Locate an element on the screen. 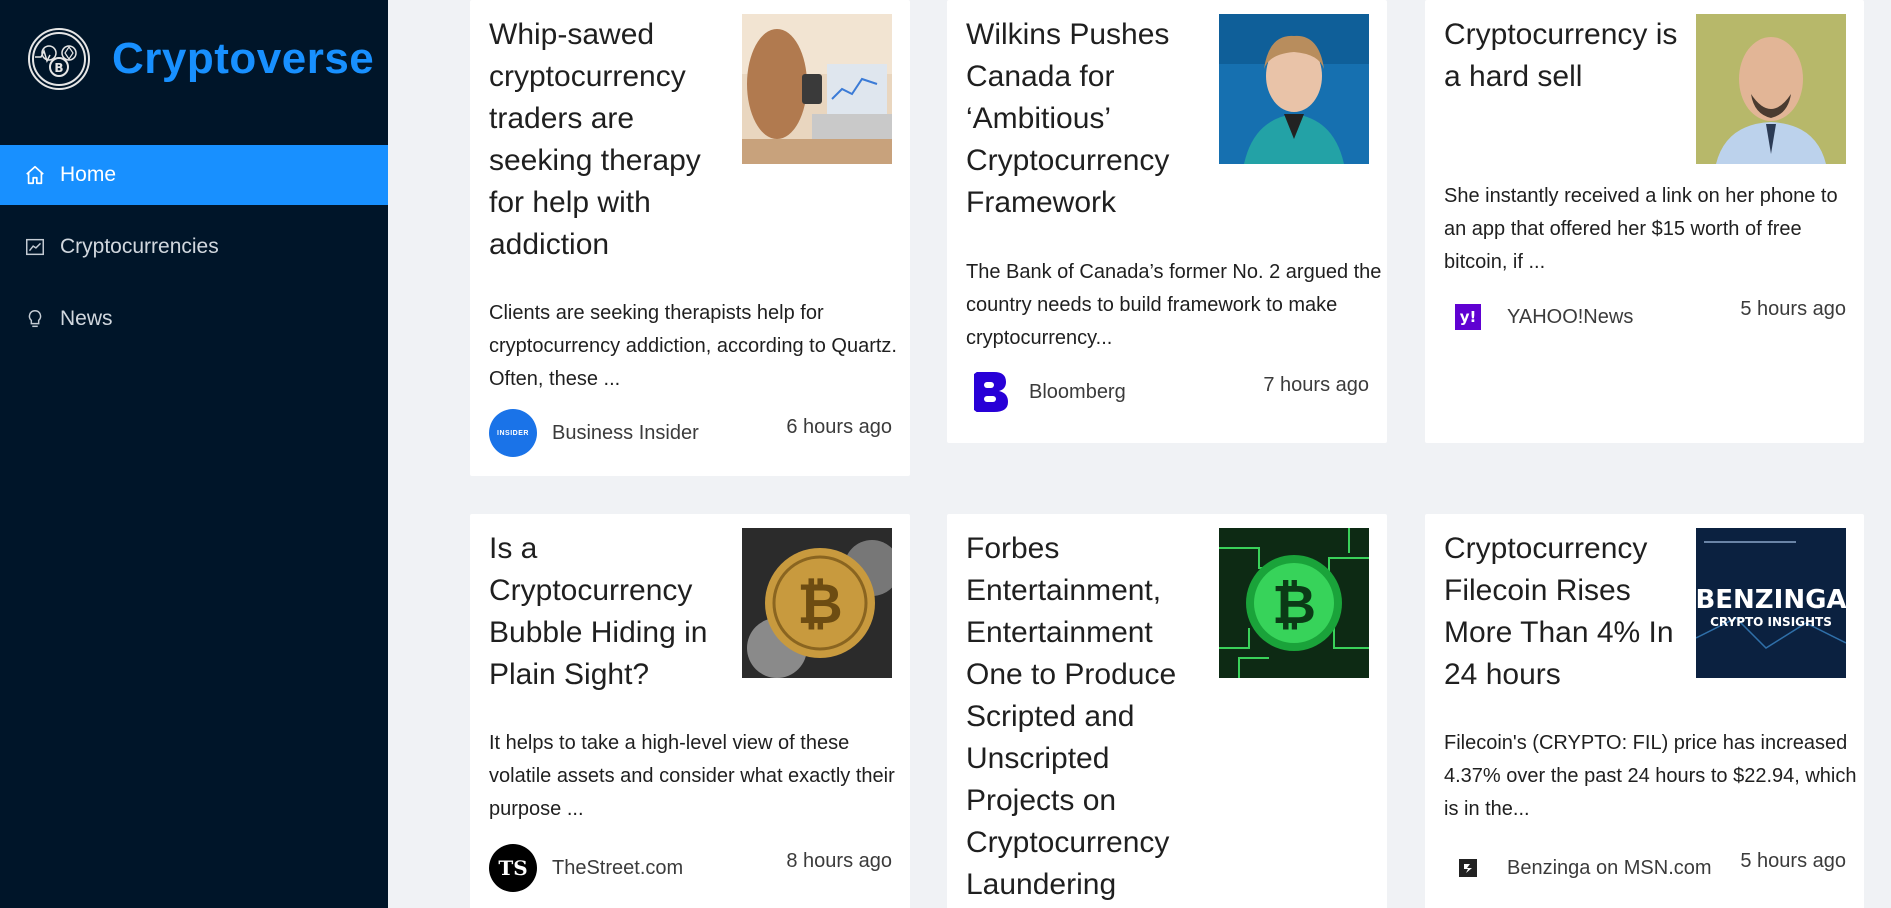 This screenshot has height=908, width=1891. news-provider: Bloomberg is located at coordinates (1046, 392).